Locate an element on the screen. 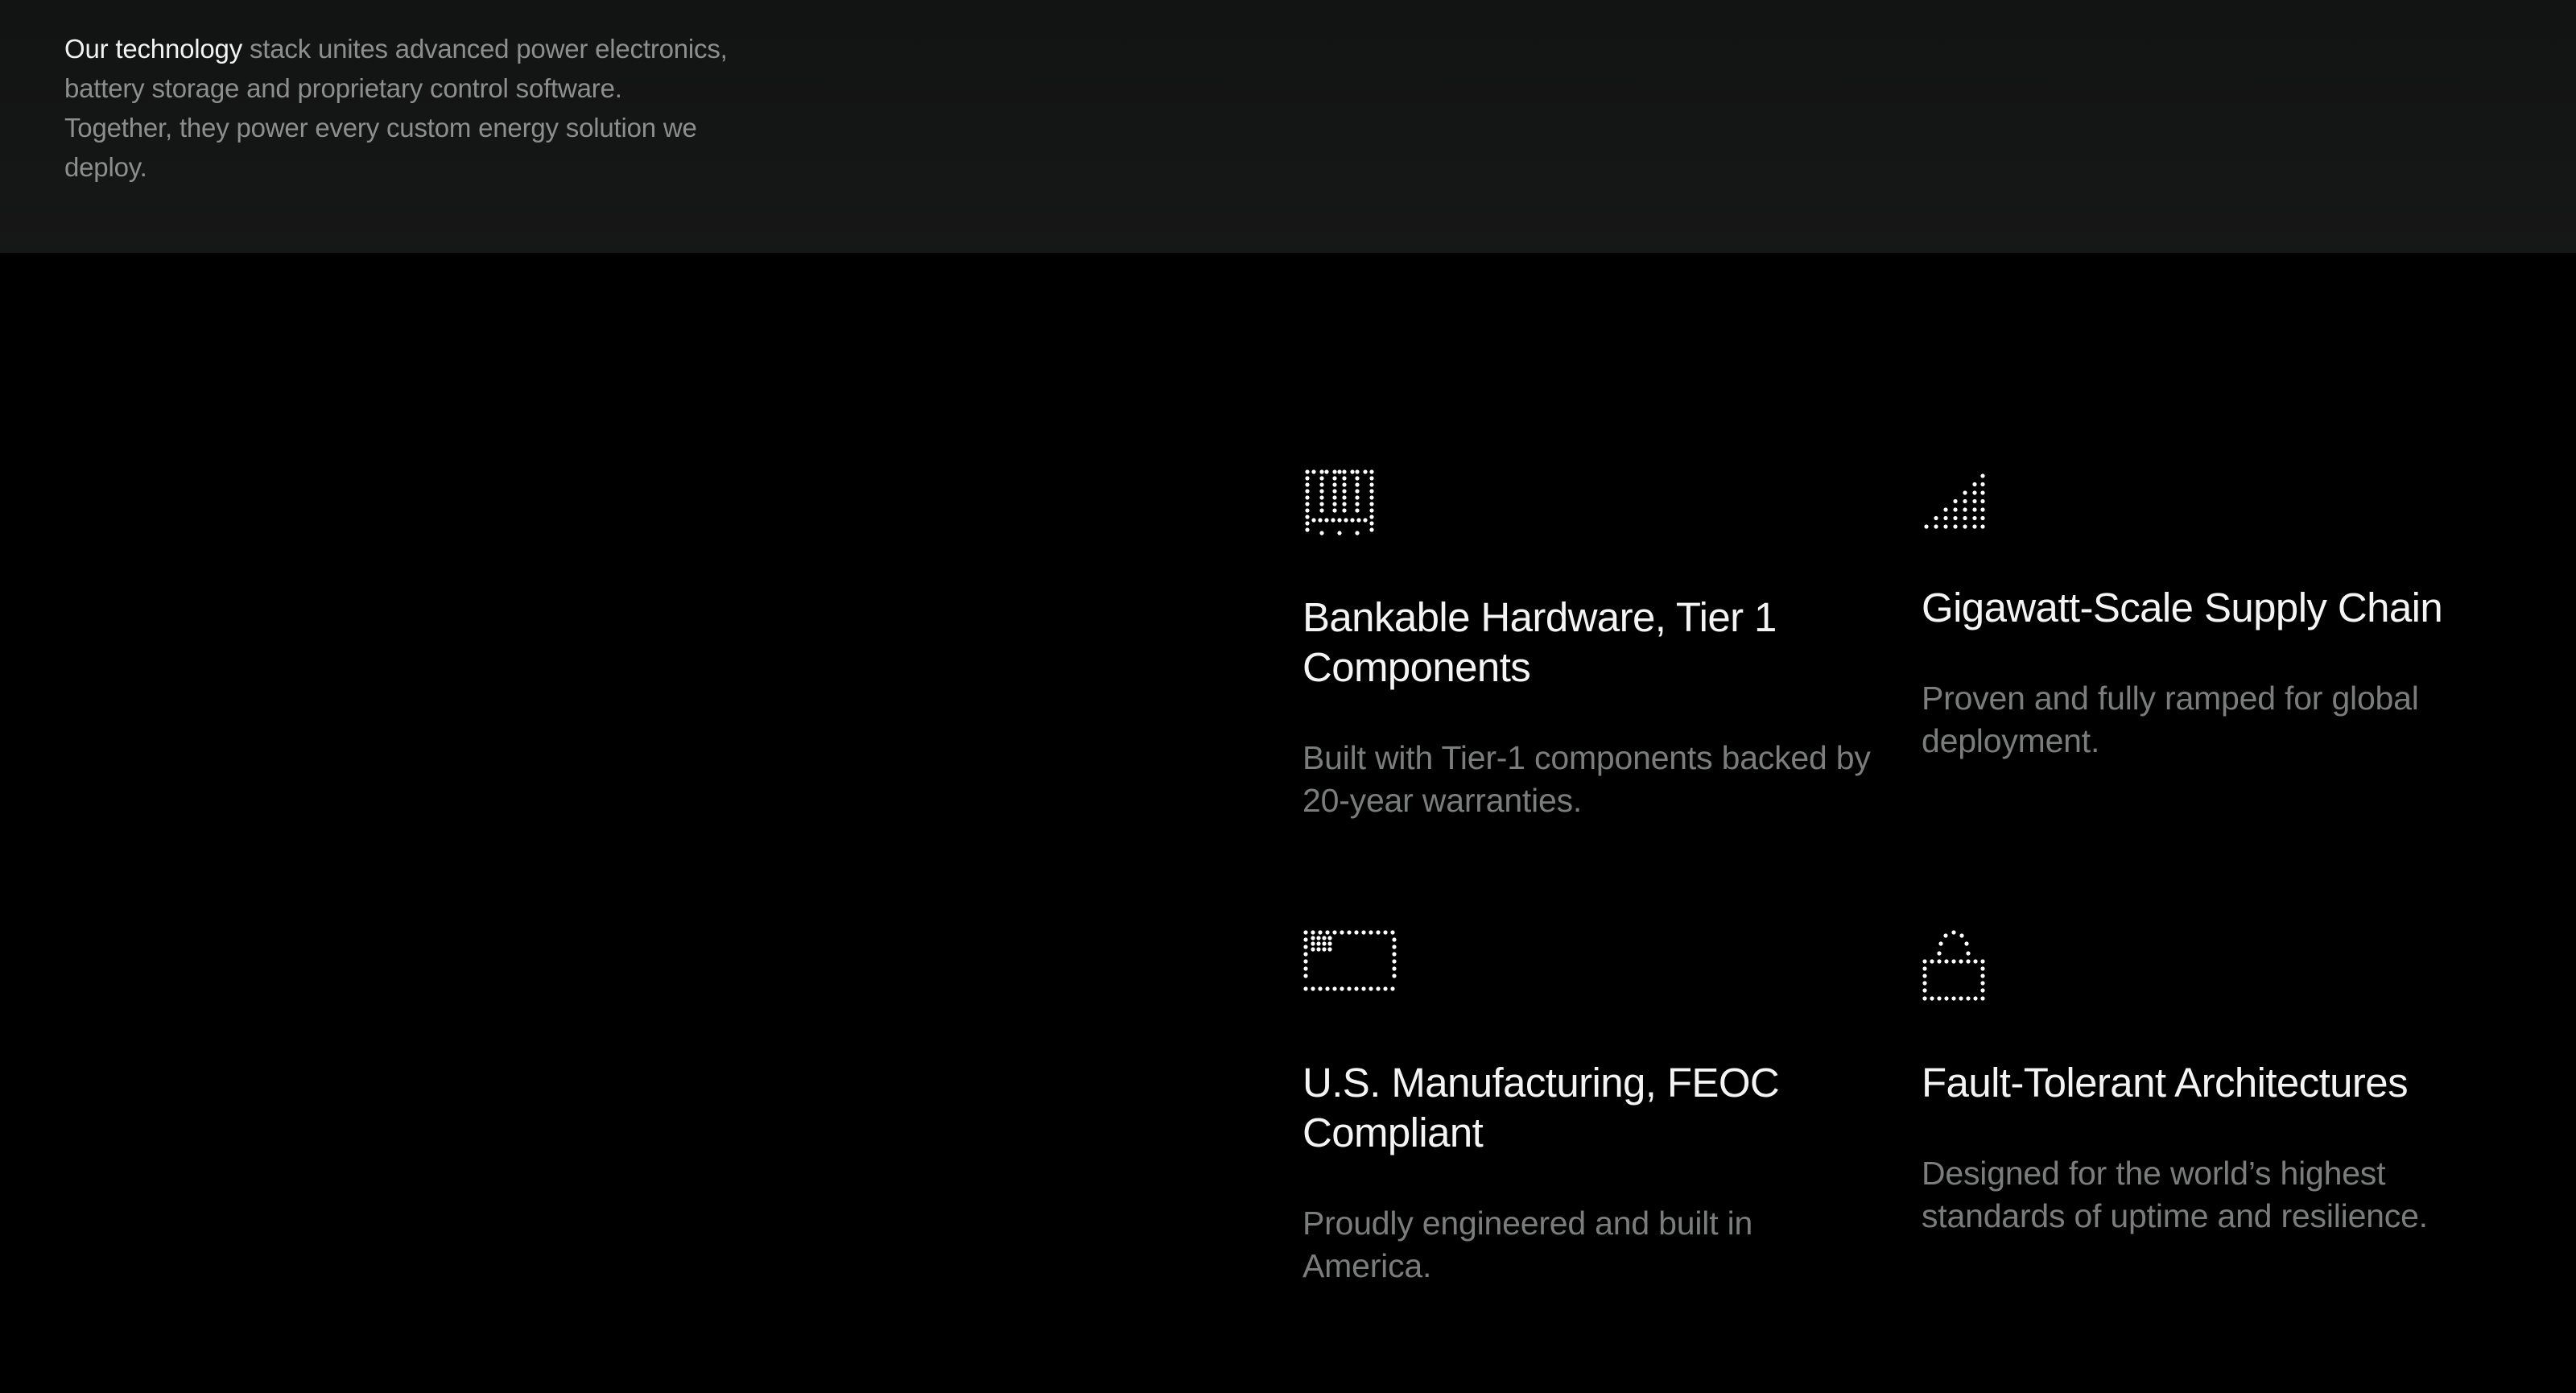  intro-lead: Our technology is located at coordinates (153, 49).